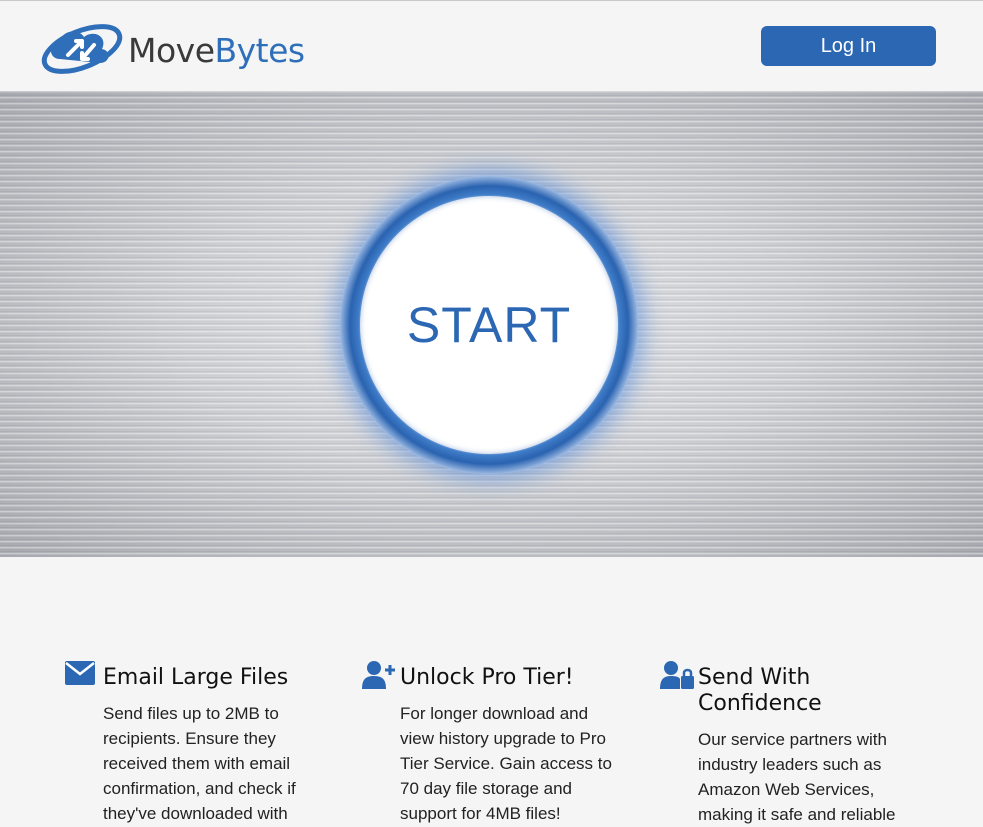 Image resolution: width=983 pixels, height=827 pixels. I want to click on feature-title: Email Large Files, so click(196, 677).